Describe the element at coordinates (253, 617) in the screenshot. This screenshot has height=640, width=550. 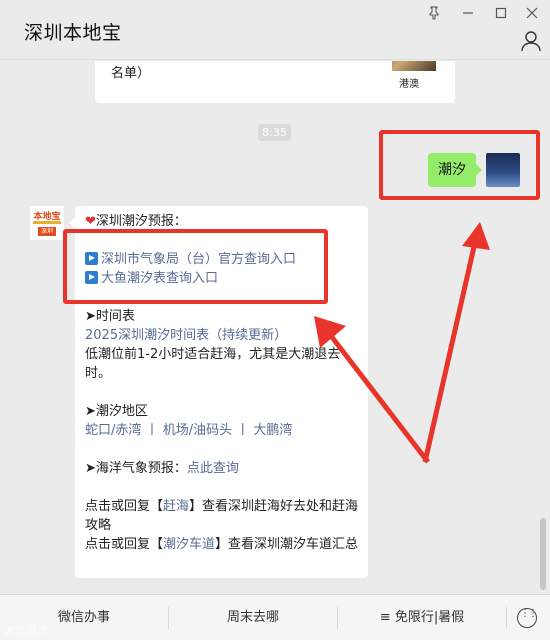
I see `menu-weekend: 周末去哪` at that location.